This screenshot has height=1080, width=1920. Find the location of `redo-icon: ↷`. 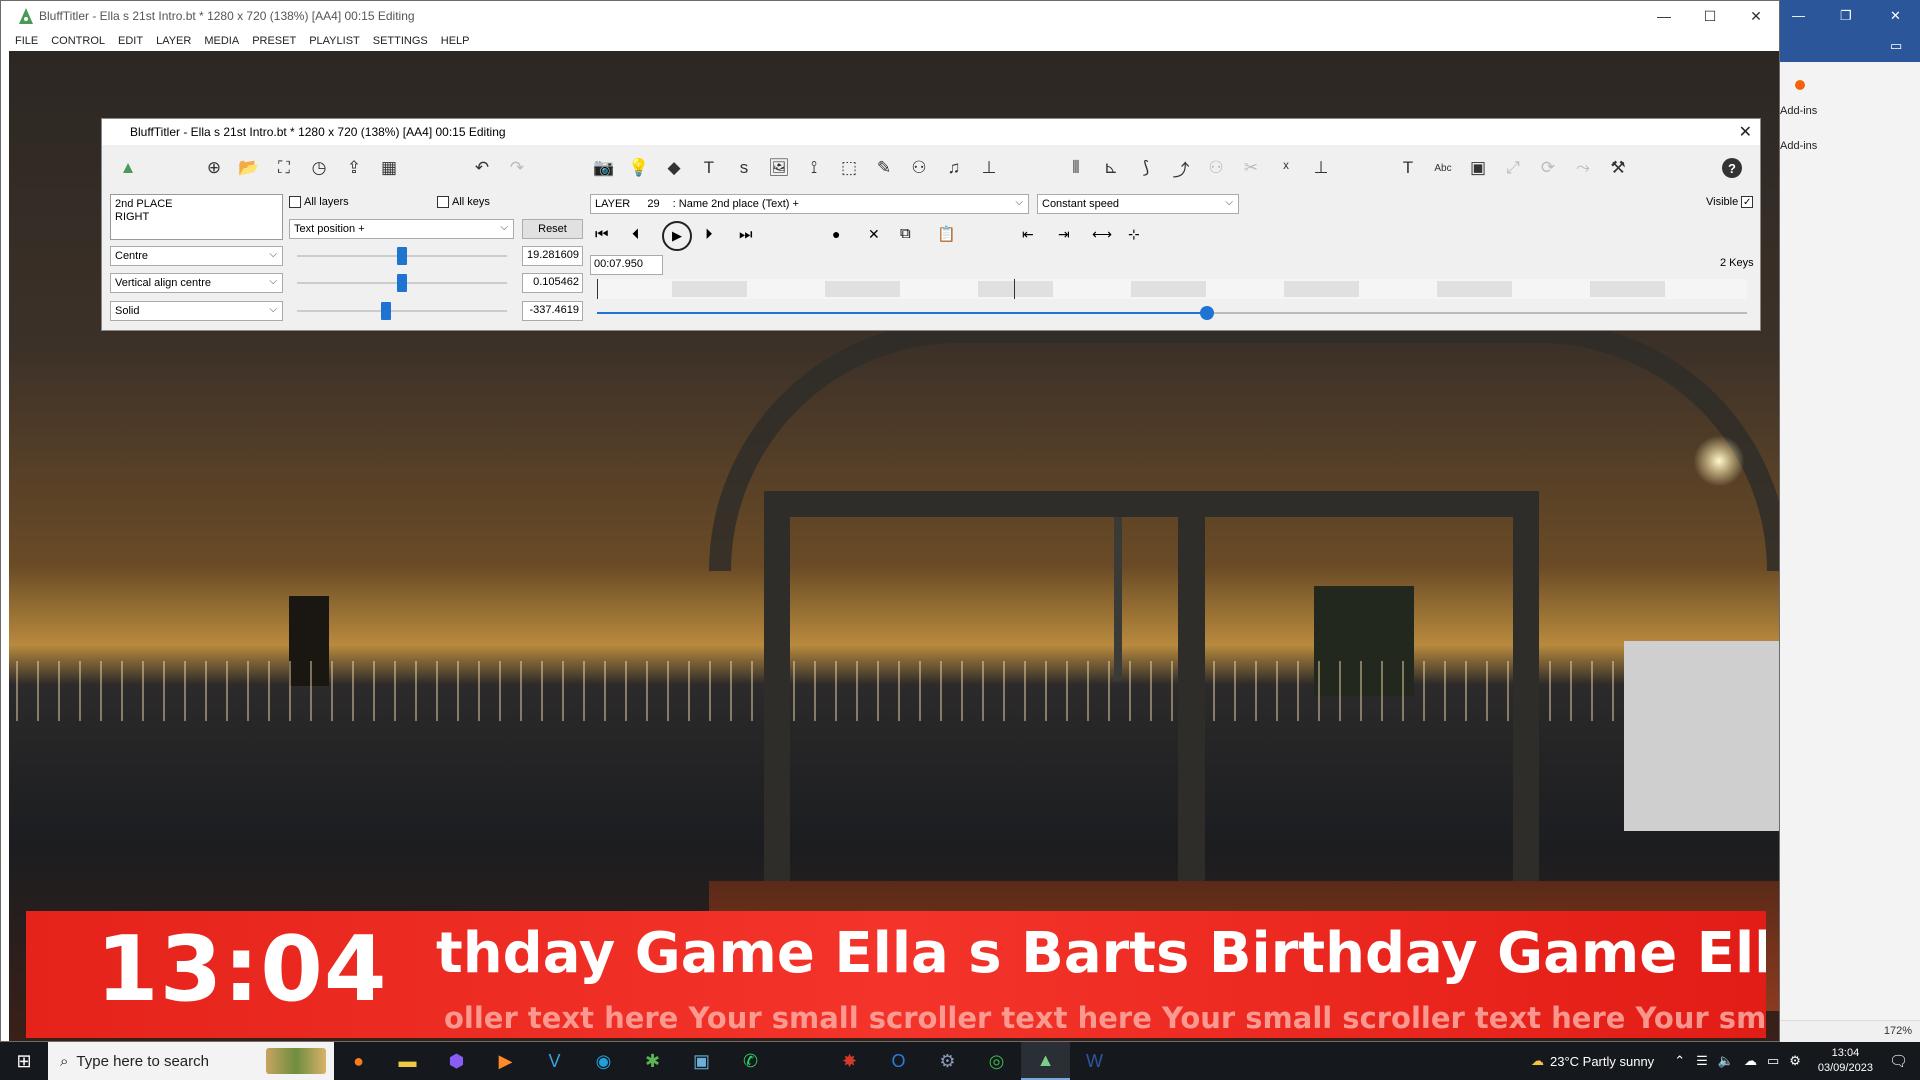

redo-icon: ↷ is located at coordinates (517, 168).